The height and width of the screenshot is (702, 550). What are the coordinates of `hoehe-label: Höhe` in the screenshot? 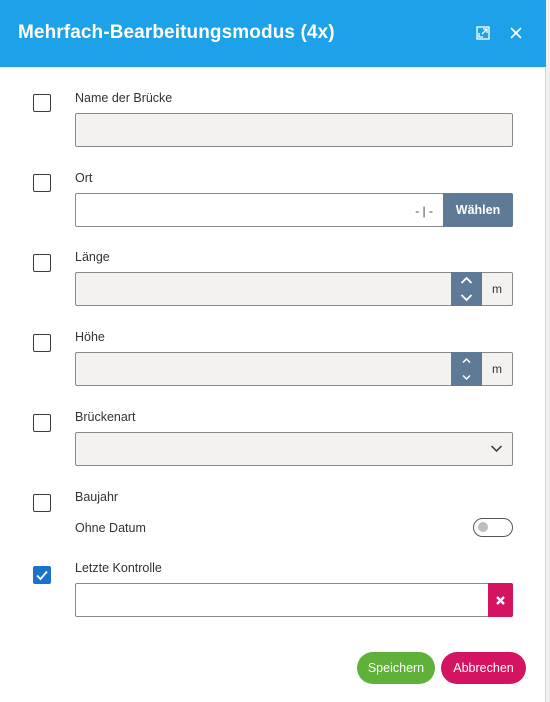 It's located at (90, 337).